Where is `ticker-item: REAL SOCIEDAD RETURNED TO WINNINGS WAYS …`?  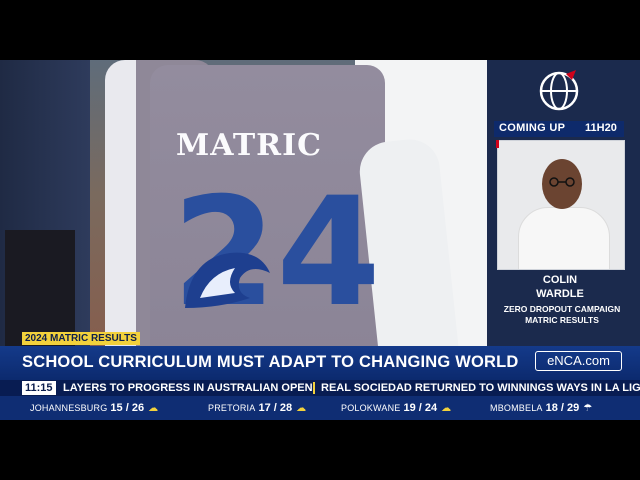 ticker-item: REAL SOCIEDAD RETURNED TO WINNINGS WAYS … is located at coordinates (480, 388).